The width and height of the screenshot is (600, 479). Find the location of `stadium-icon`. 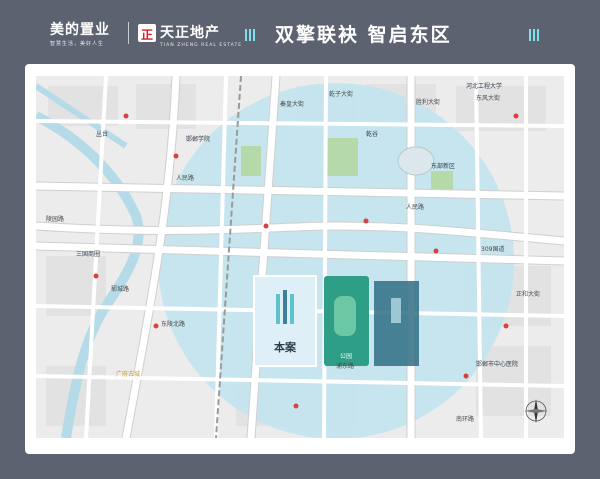

stadium-icon is located at coordinates (416, 161).